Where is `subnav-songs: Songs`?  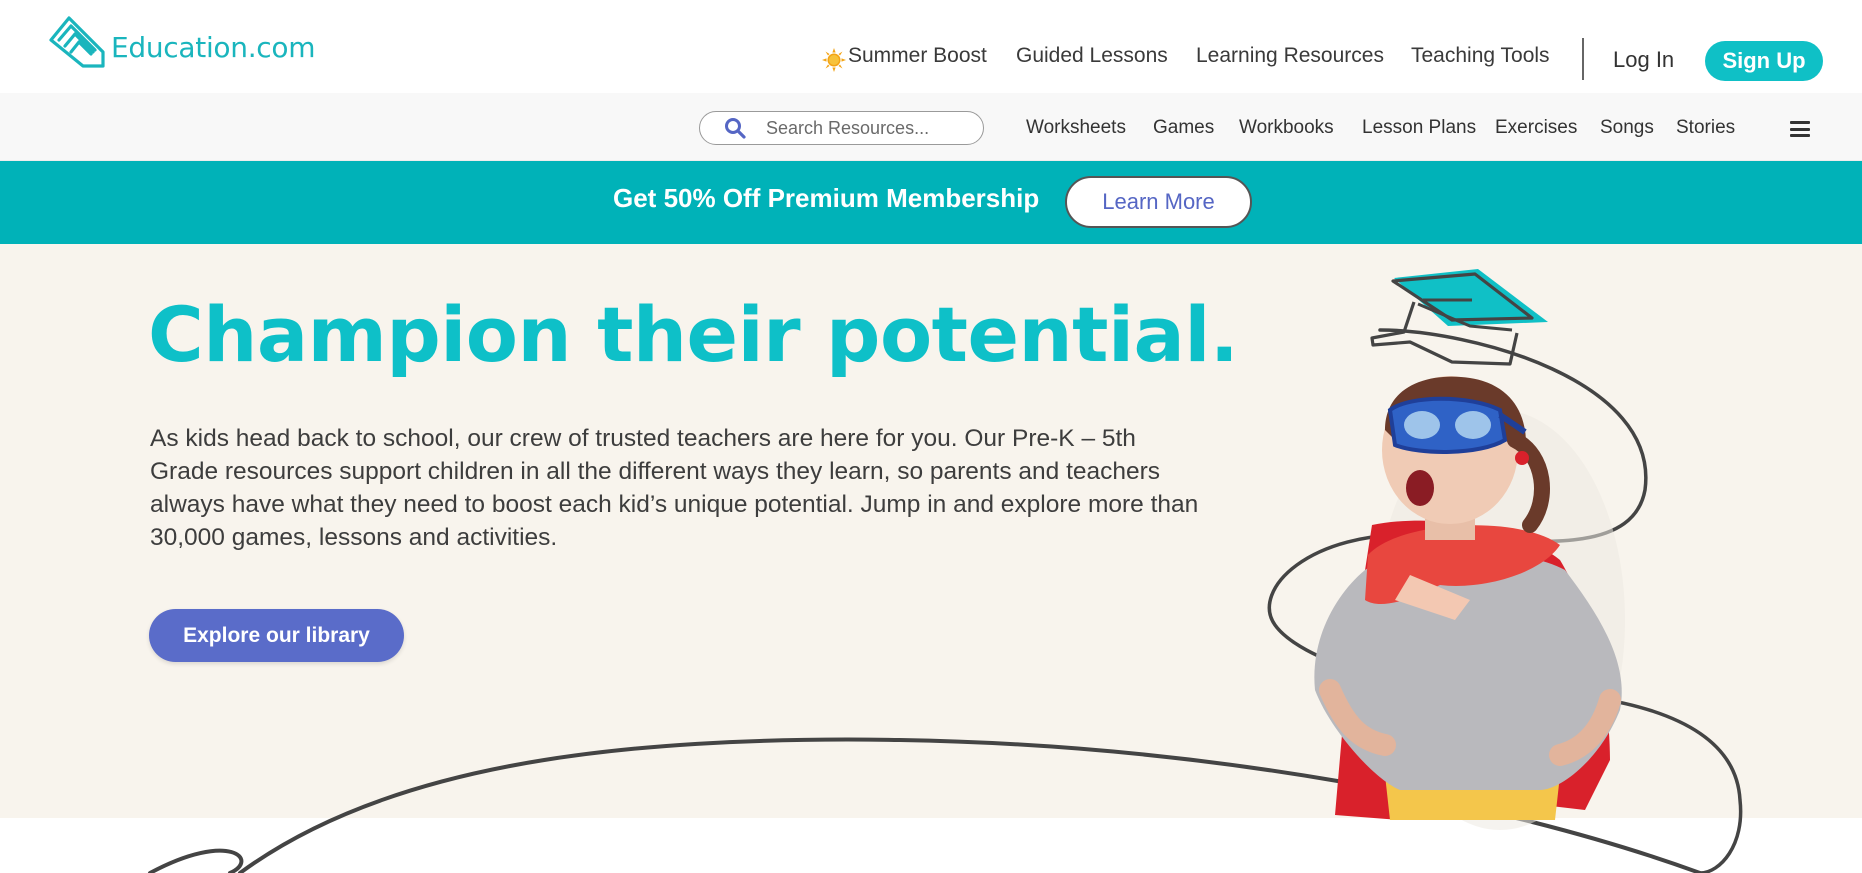 subnav-songs: Songs is located at coordinates (1627, 128).